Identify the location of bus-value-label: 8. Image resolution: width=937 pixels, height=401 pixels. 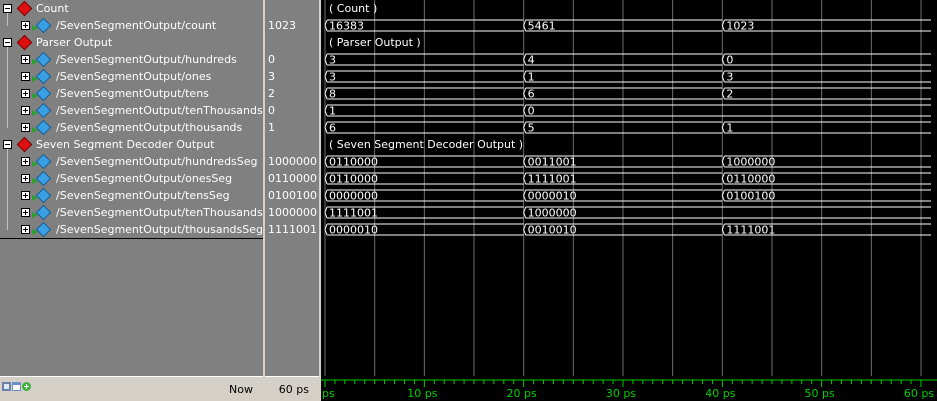
(332, 94).